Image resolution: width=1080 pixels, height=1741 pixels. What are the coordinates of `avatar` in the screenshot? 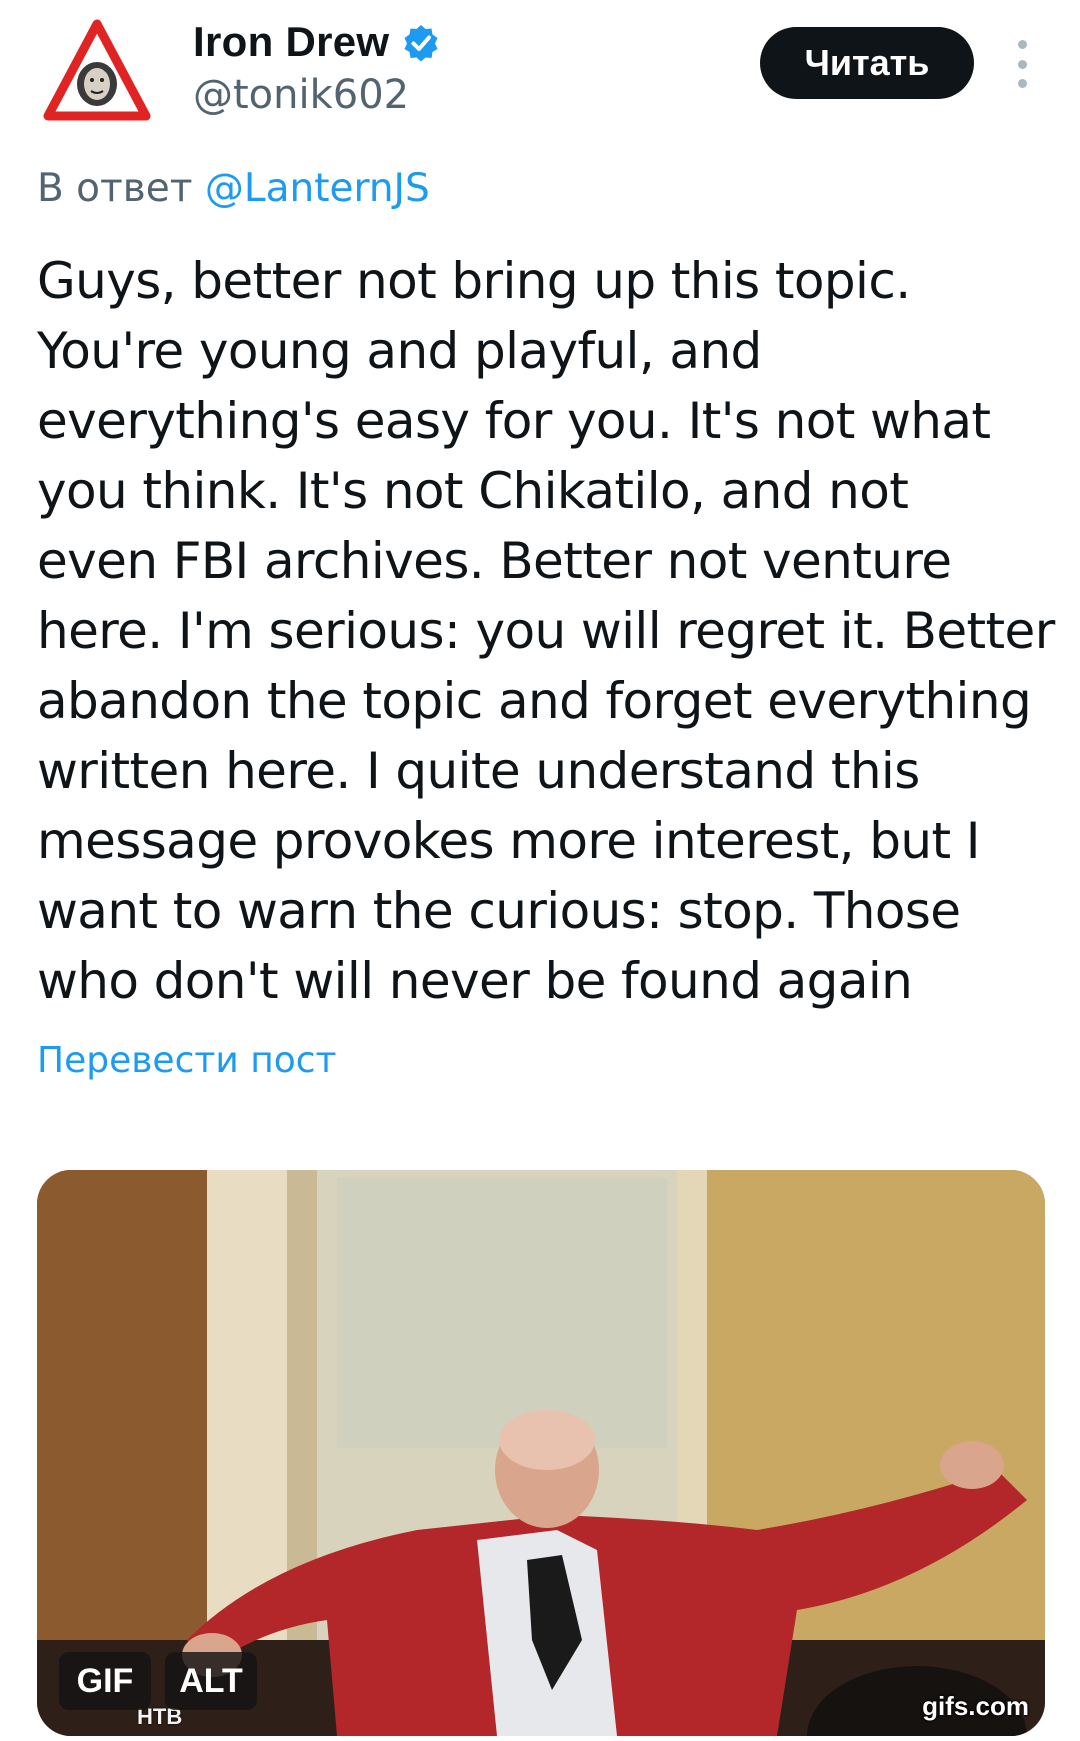 It's located at (97, 73).